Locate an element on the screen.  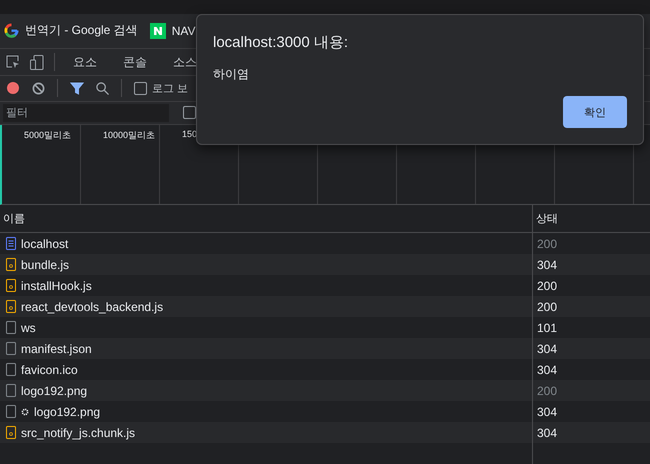
timeline-label: 5000밀리초 is located at coordinates (48, 134).